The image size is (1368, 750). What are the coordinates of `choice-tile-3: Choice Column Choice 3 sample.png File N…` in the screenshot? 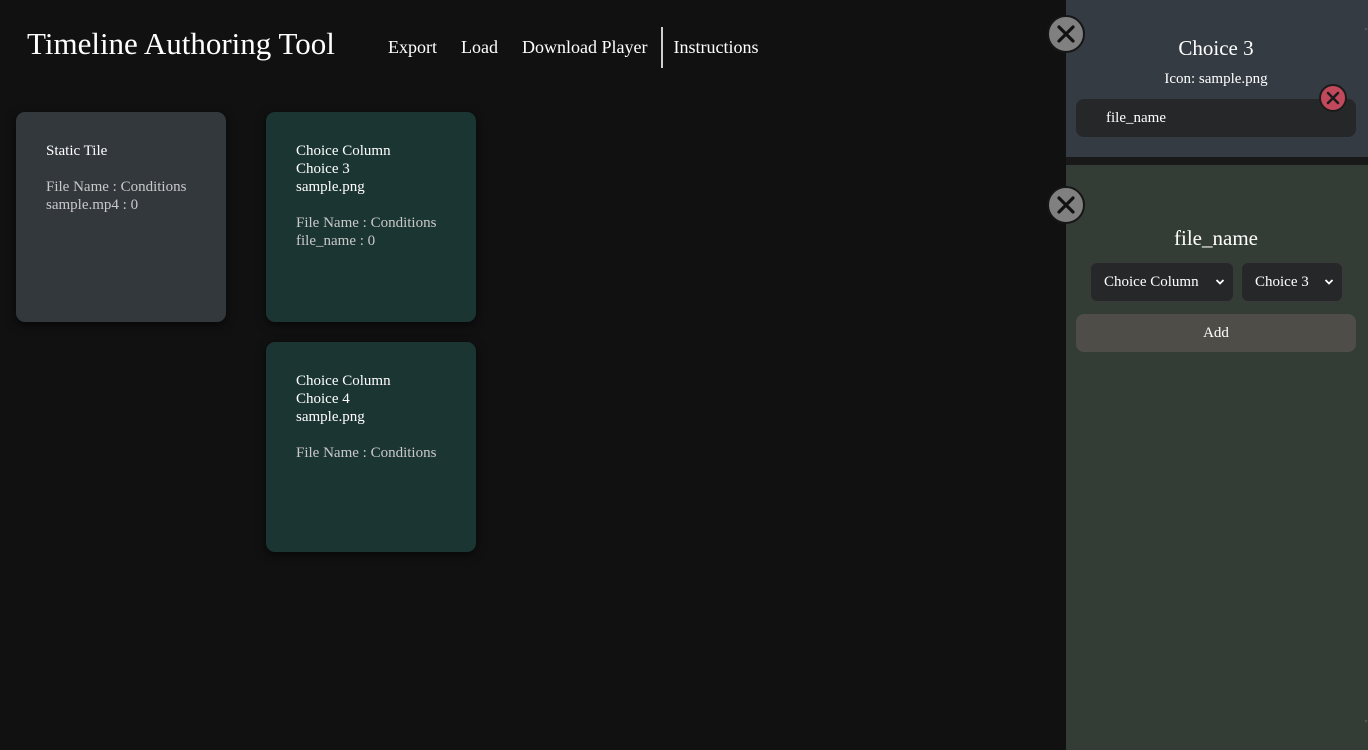 It's located at (371, 217).